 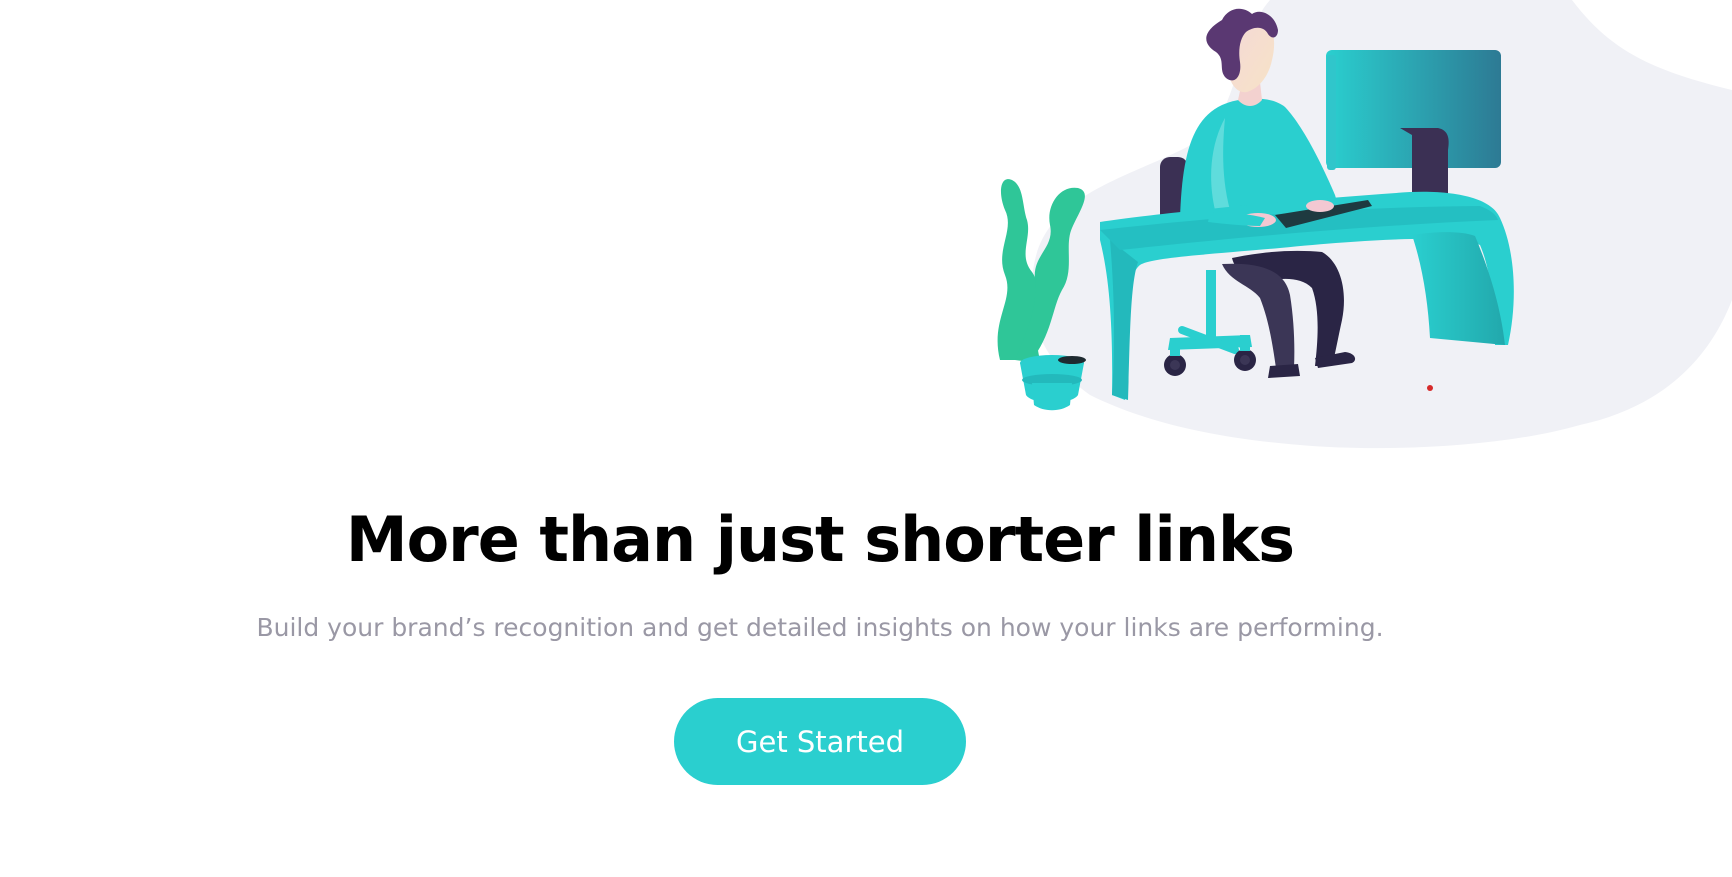 I want to click on hero-title: More than just shorter links, so click(x=820, y=539).